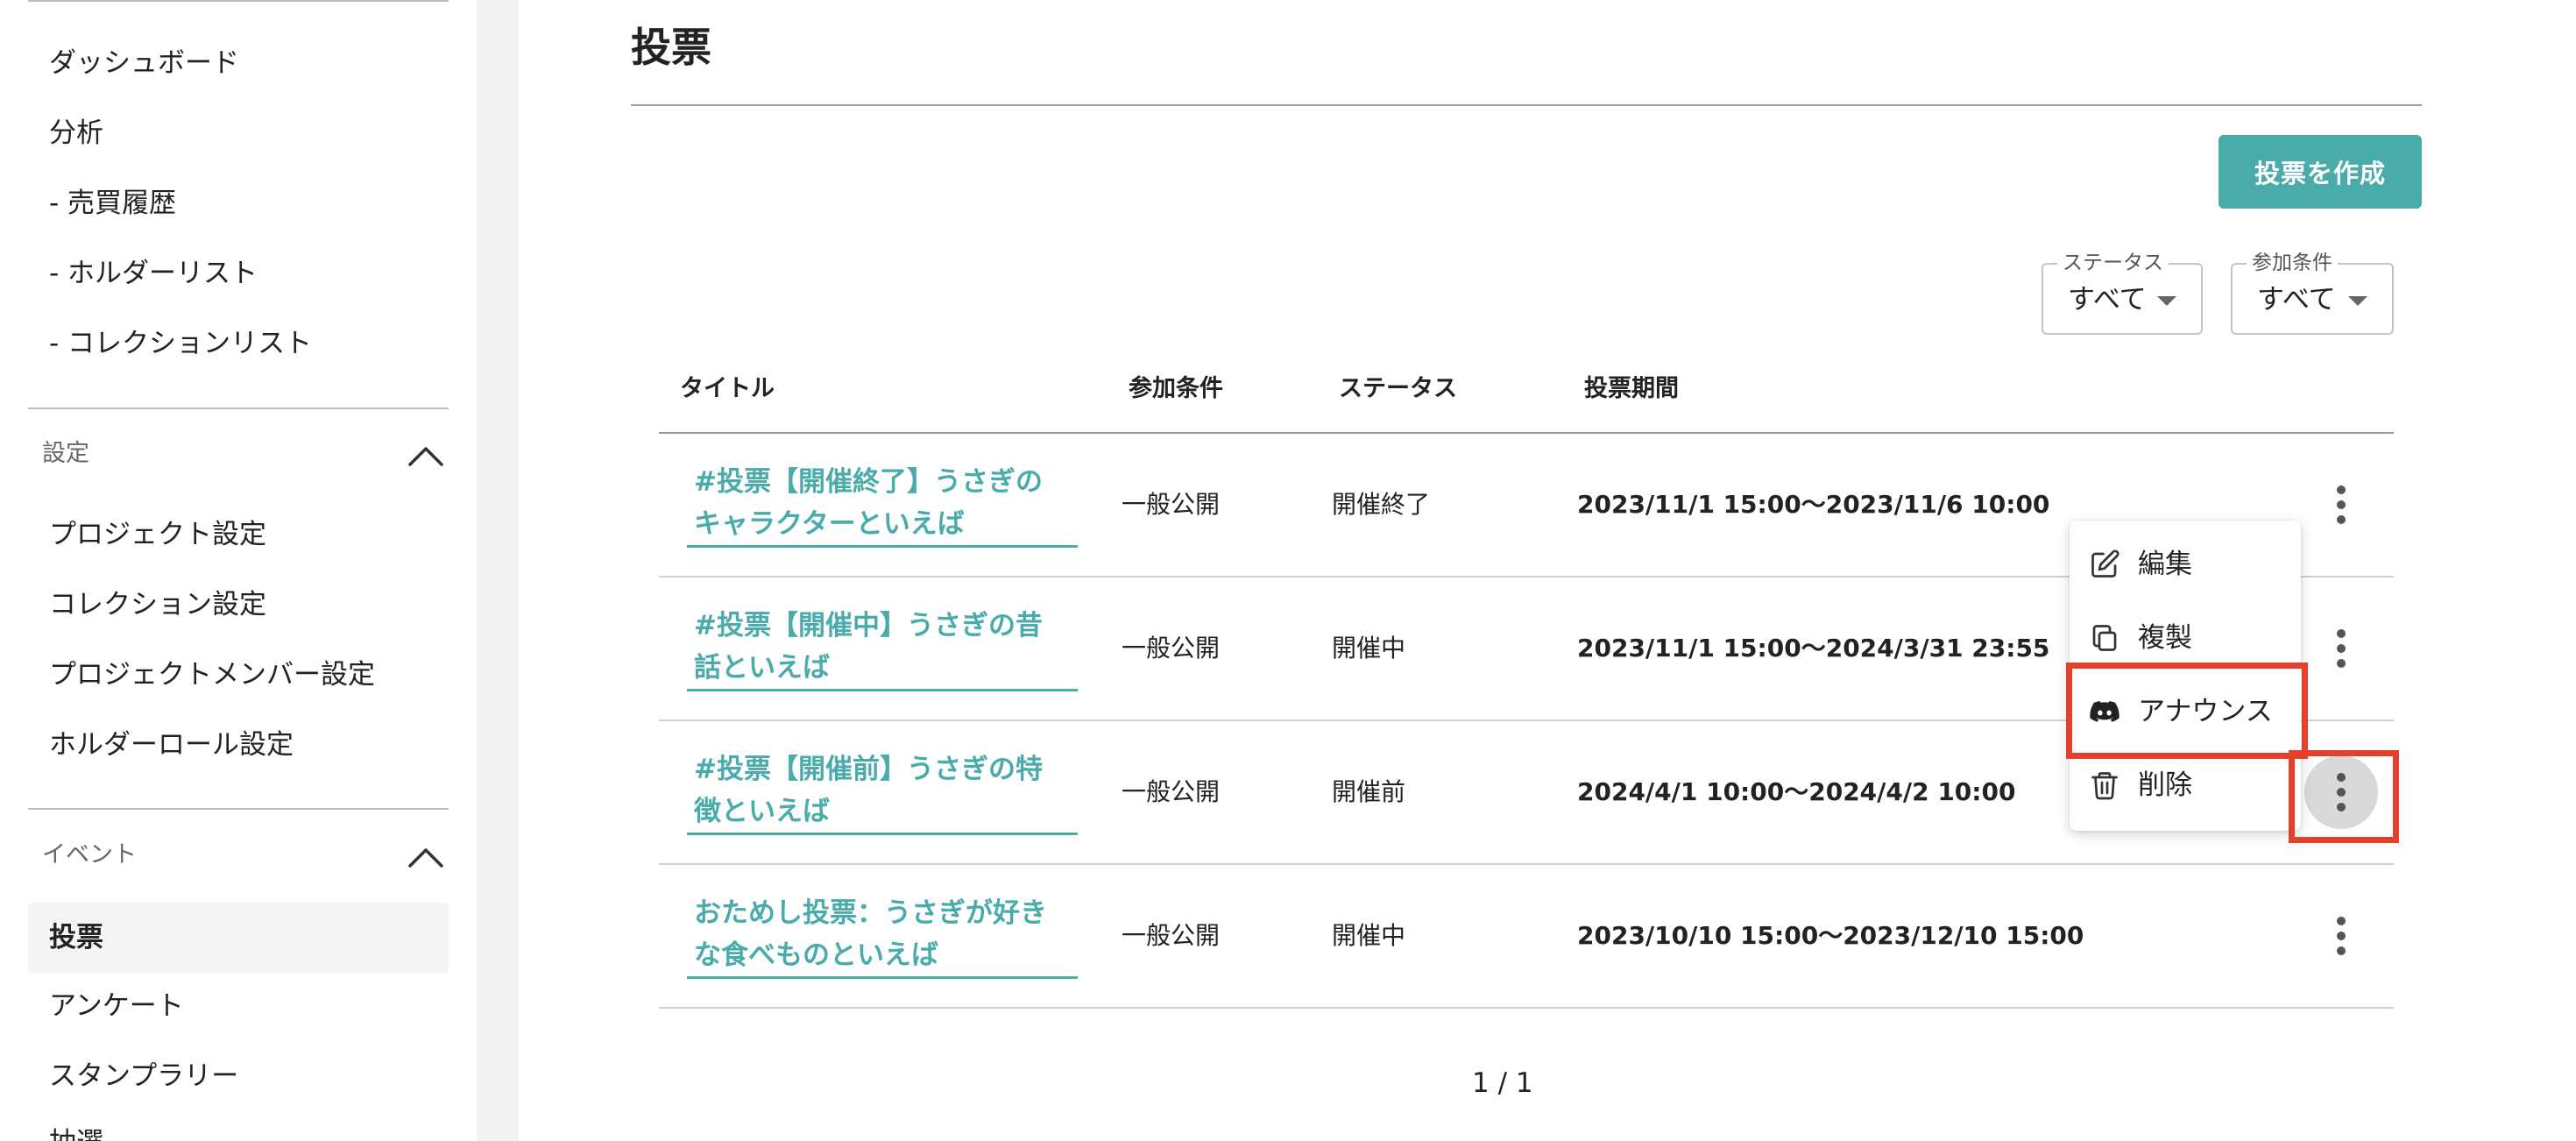 The height and width of the screenshot is (1141, 2576). I want to click on copy-icon, so click(2104, 638).